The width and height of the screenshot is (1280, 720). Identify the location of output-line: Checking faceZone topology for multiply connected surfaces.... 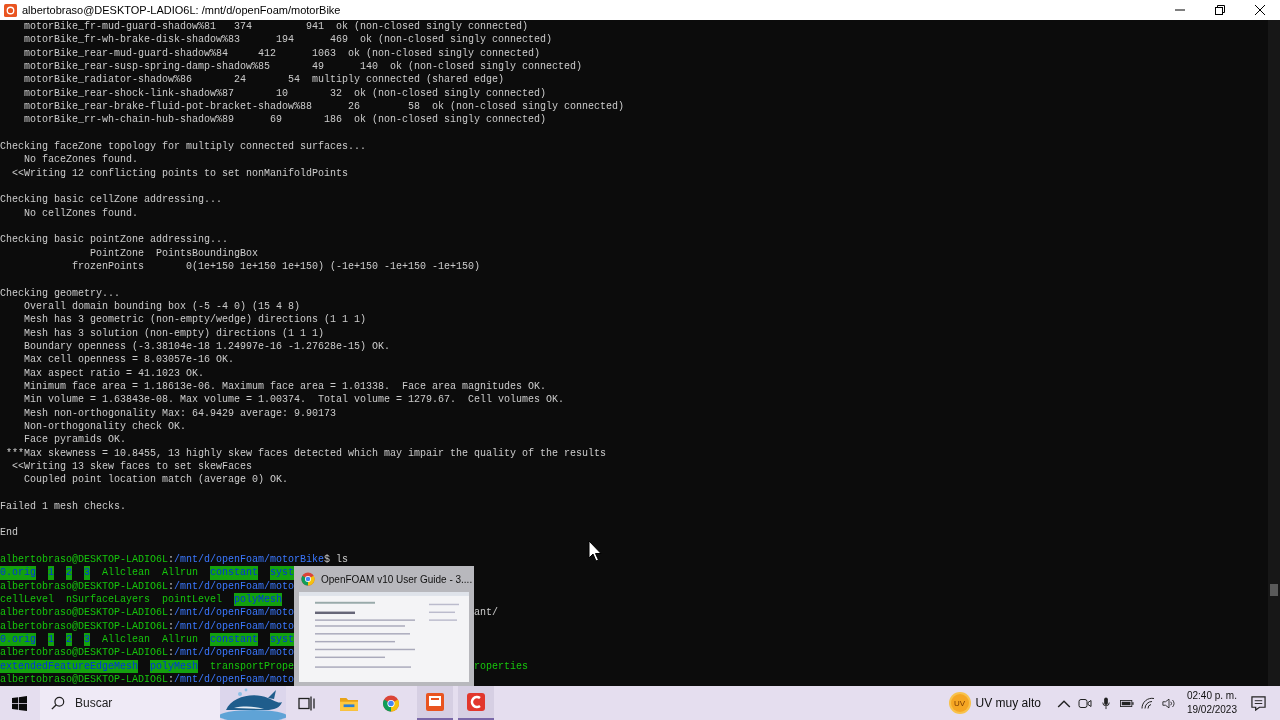
(183, 146).